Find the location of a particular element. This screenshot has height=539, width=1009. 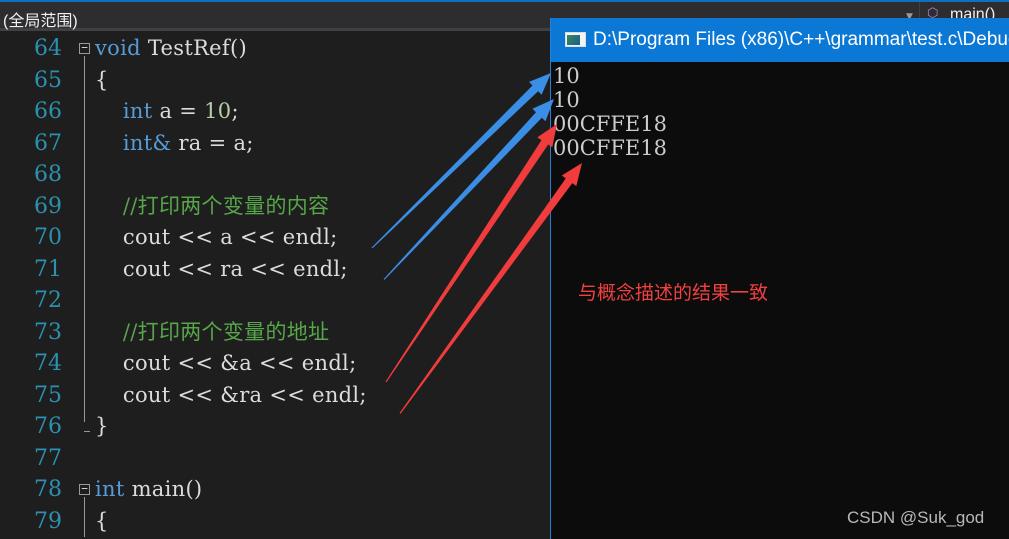

line-number: 79 is located at coordinates (48, 521).